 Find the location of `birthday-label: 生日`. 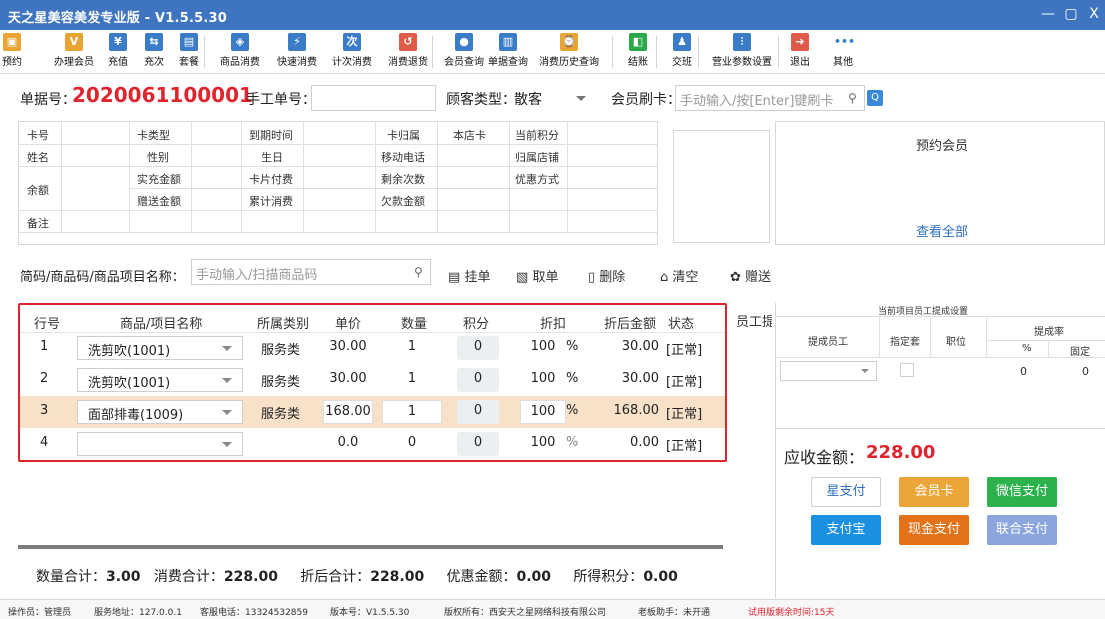

birthday-label: 生日 is located at coordinates (272, 157).